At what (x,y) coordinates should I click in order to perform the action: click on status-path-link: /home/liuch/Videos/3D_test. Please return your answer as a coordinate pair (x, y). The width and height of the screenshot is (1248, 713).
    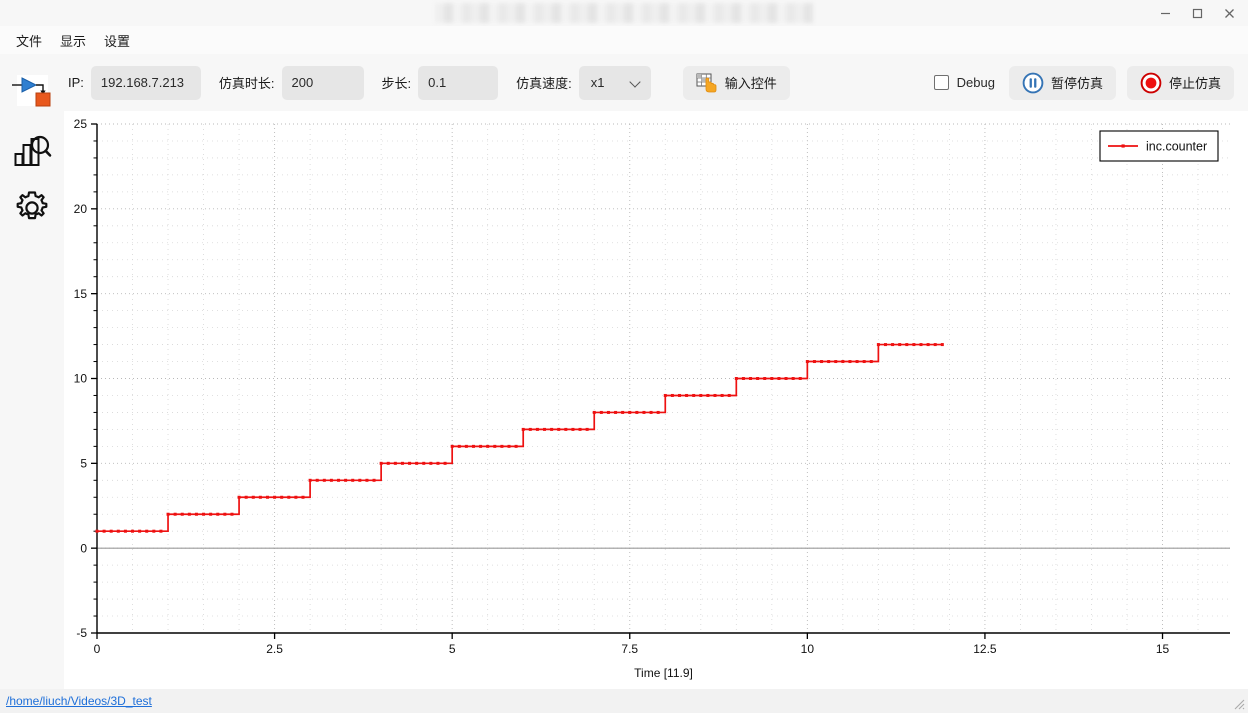
    Looking at the image, I should click on (79, 701).